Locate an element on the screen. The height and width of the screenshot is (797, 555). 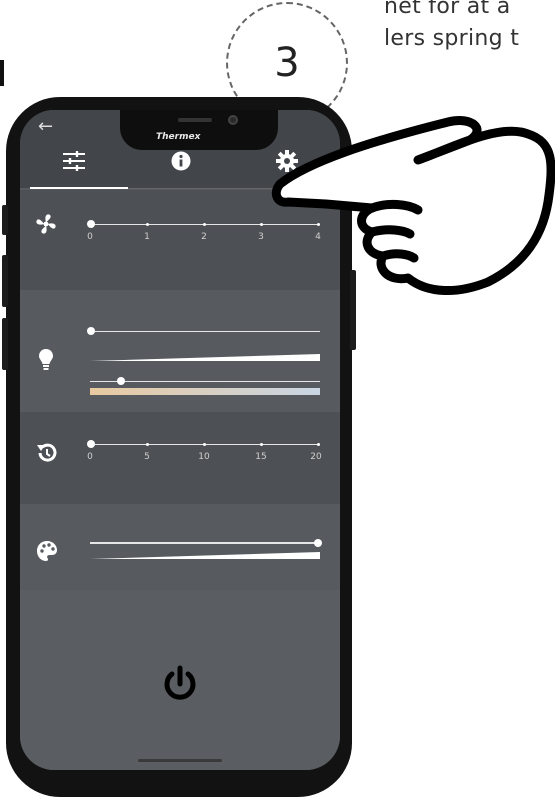
timer-tick-label: 10 is located at coordinates (204, 457).